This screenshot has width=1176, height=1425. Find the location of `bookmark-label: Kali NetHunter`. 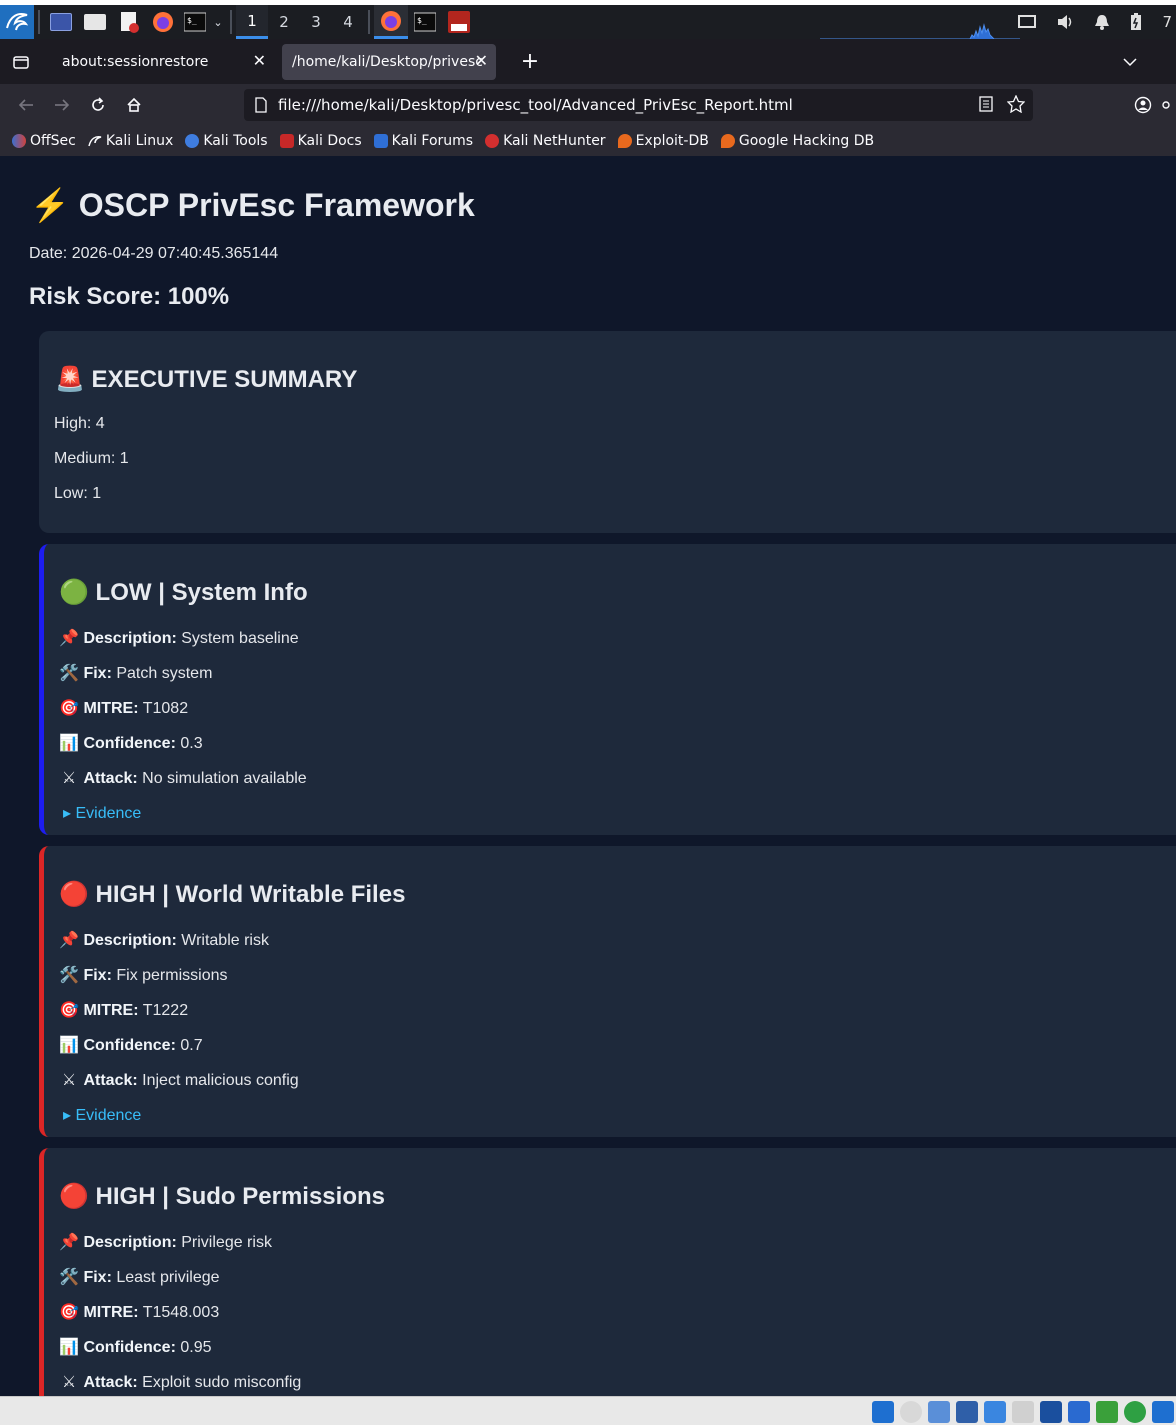

bookmark-label: Kali NetHunter is located at coordinates (554, 141).